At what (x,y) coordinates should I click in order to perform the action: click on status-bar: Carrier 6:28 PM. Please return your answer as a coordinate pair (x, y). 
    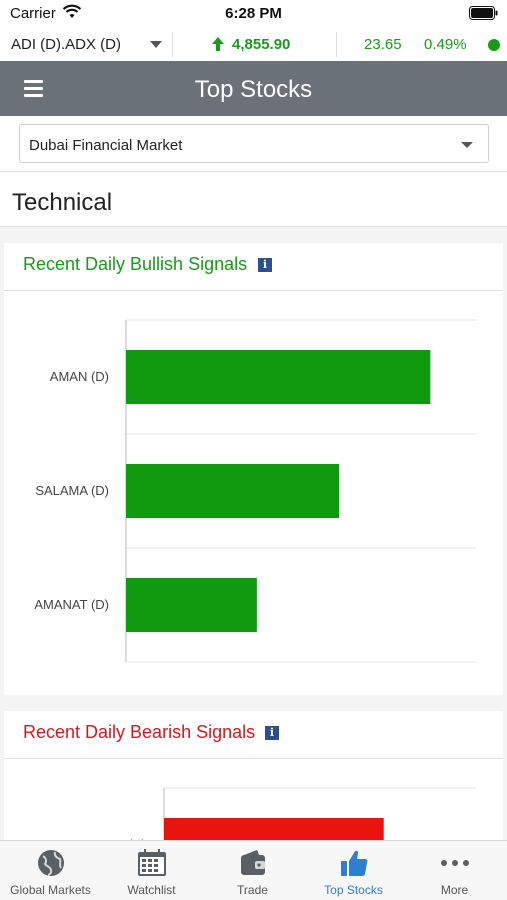
    Looking at the image, I should click on (253, 14).